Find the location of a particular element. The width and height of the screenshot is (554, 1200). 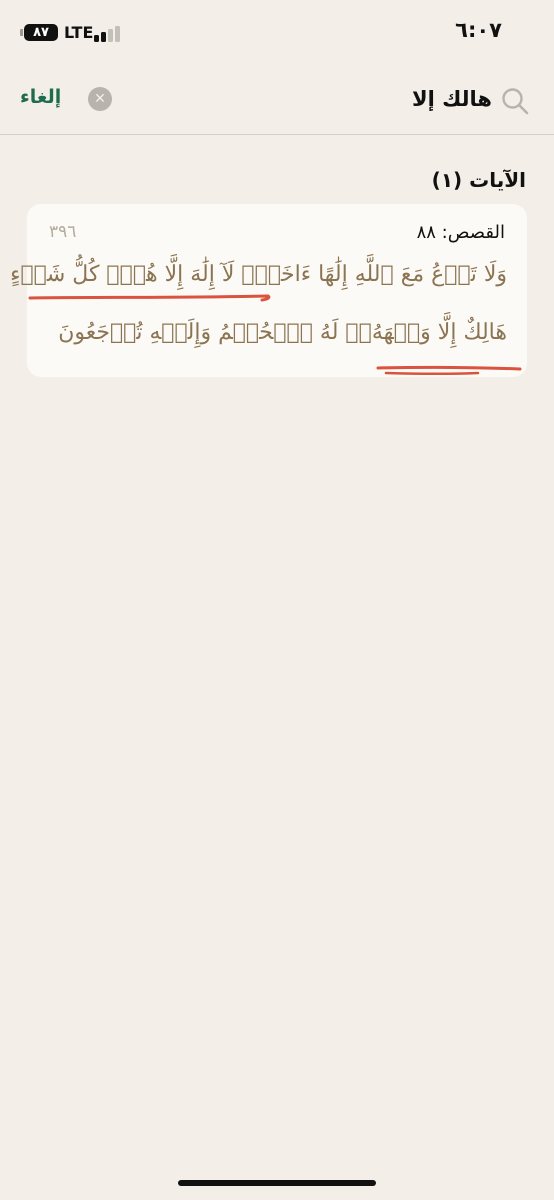

annotation-underline is located at coordinates (275, 334).